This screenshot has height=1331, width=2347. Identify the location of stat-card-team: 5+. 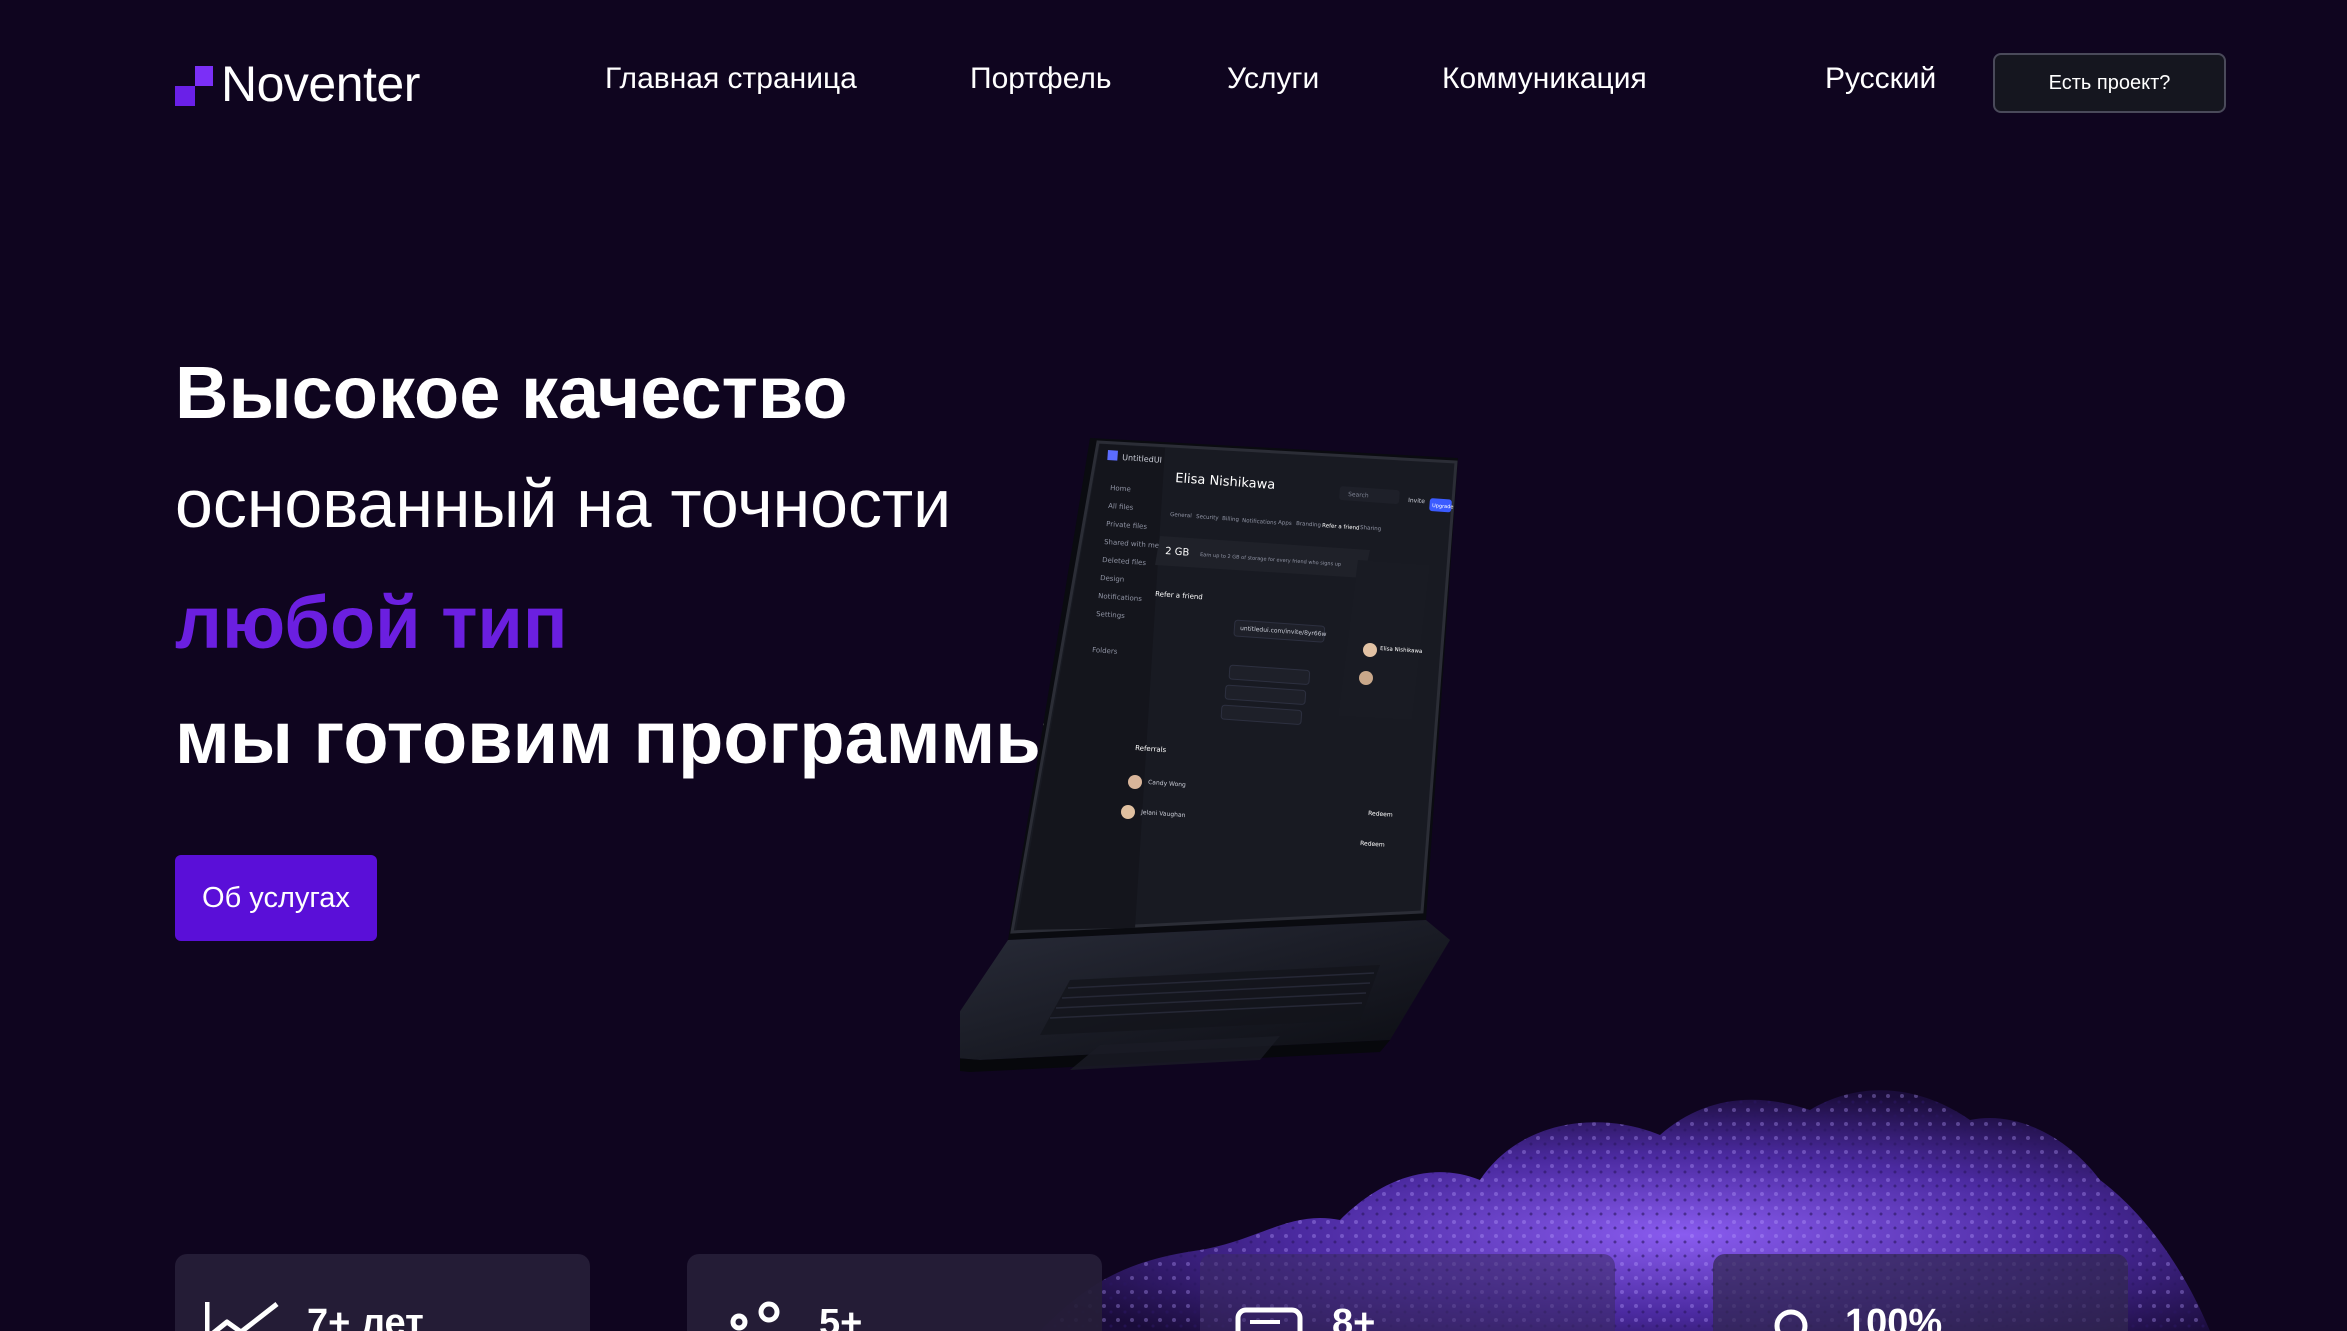
(894, 1292).